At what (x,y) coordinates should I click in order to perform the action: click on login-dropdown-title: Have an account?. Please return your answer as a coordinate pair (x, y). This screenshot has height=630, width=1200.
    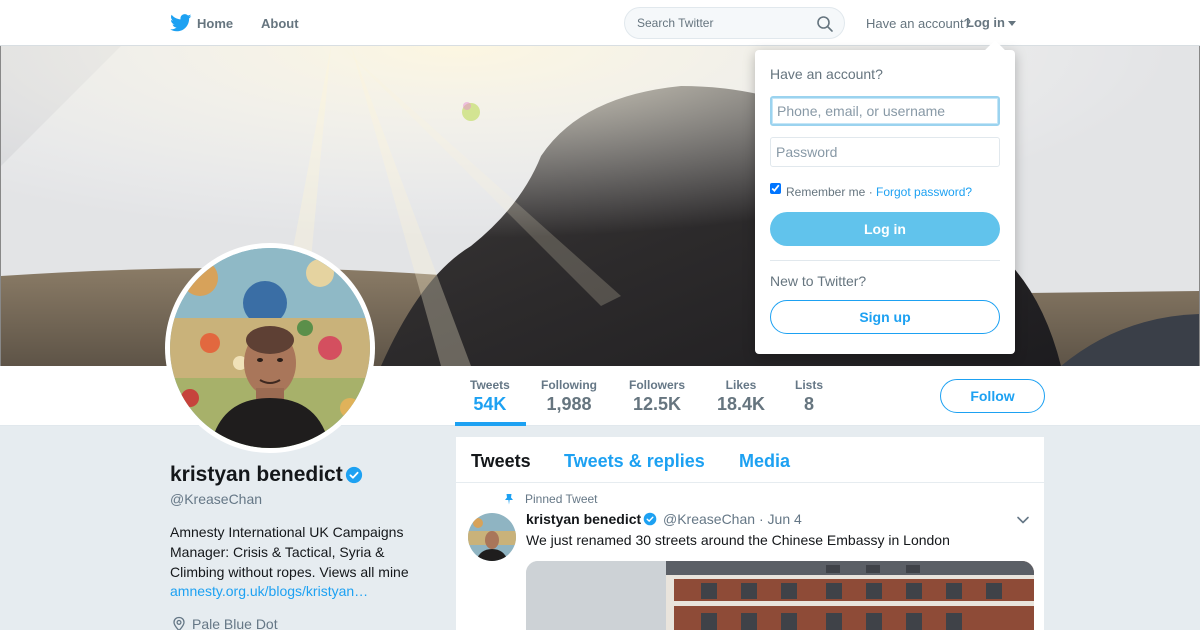
    Looking at the image, I should click on (826, 74).